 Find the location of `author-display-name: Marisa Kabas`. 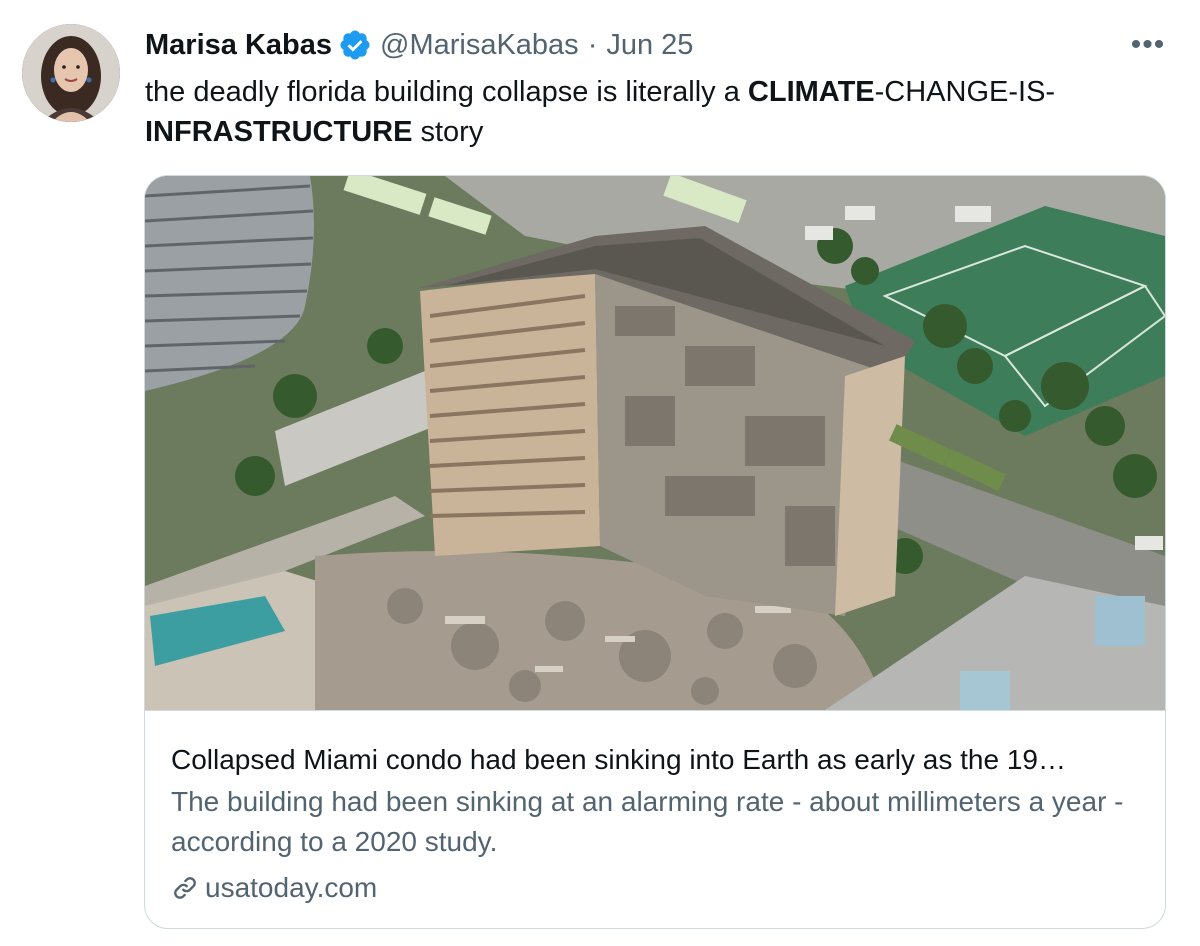

author-display-name: Marisa Kabas is located at coordinates (238, 45).